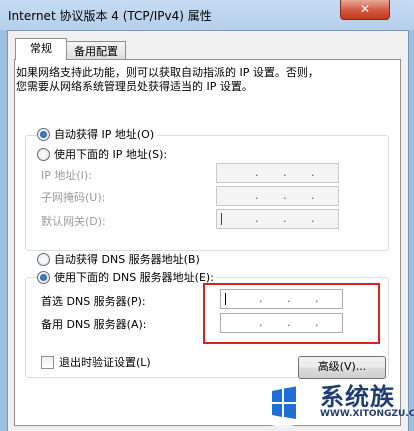 This screenshot has height=431, width=414. I want to click on radio-manual-dns: 使用下面的 DNS 服务器地址(E):, so click(127, 277).